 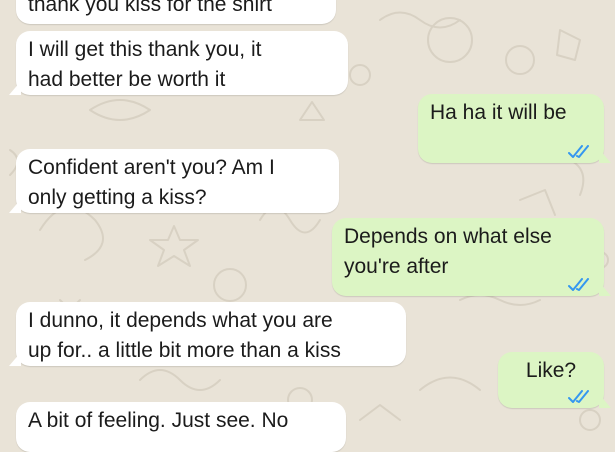 What do you see at coordinates (514, 128) in the screenshot?
I see `message-bubble-outgoing: Ha ha it will be` at bounding box center [514, 128].